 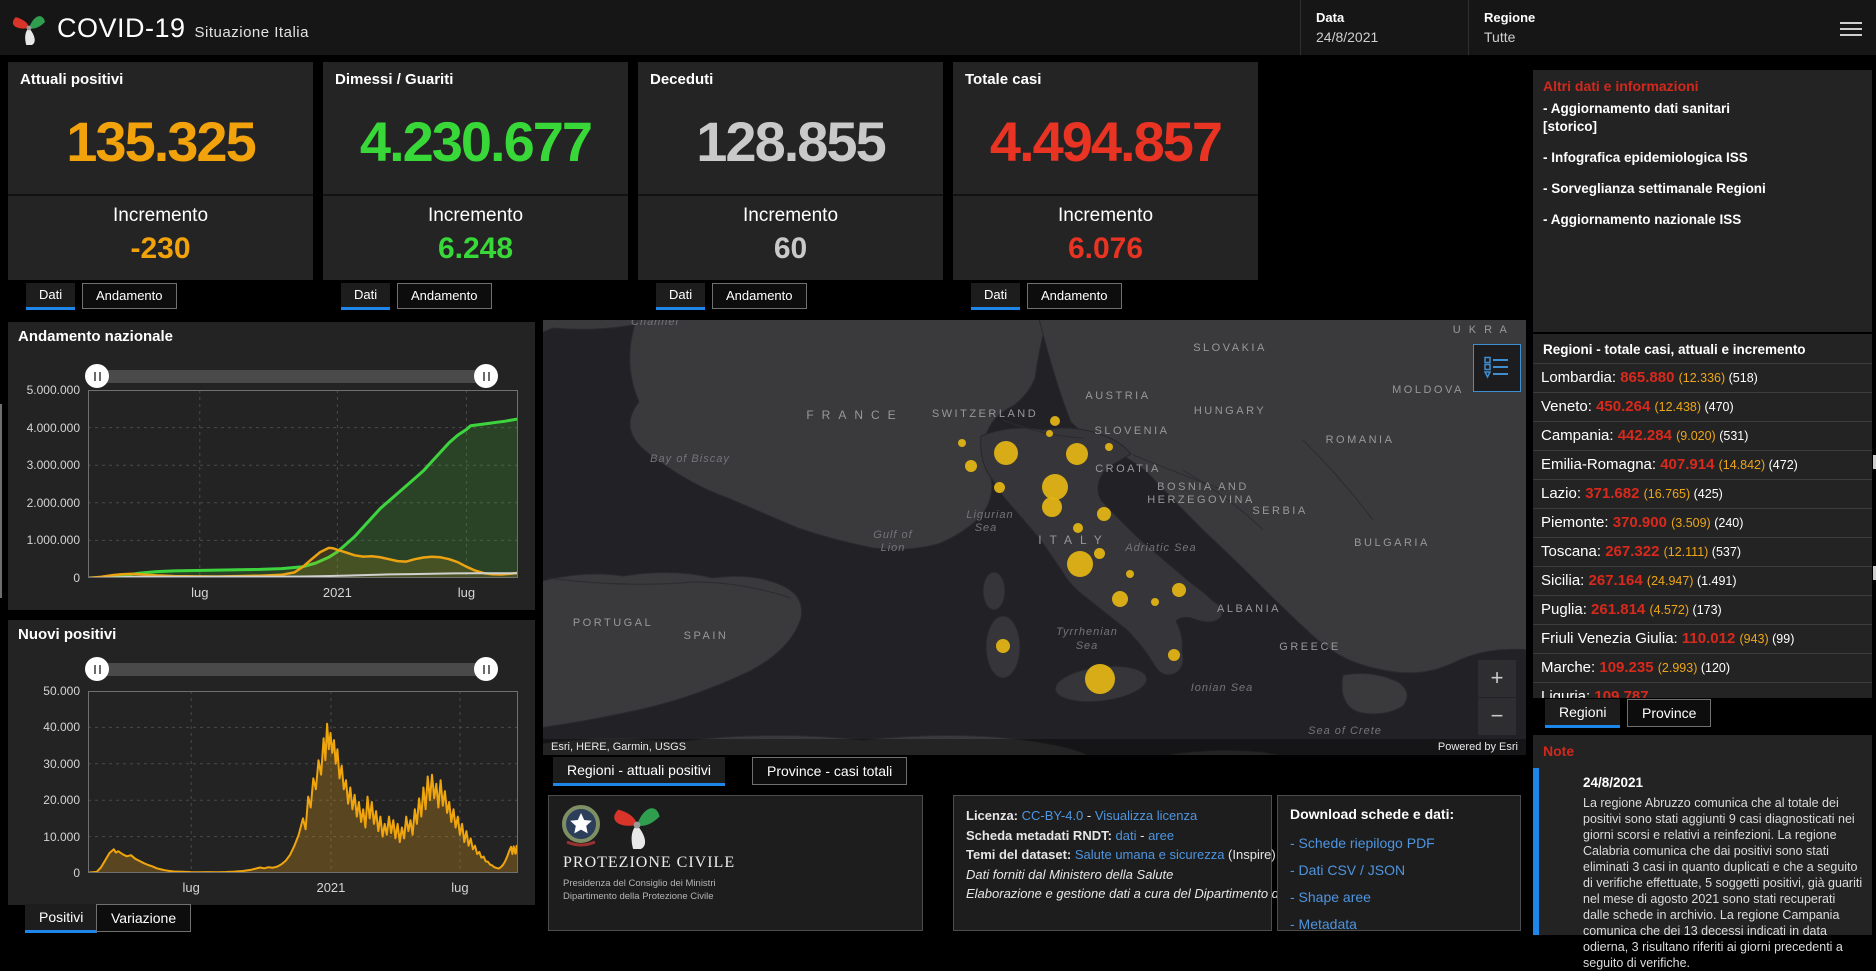 I want to click on tab-map-regioni: Regioni - attuali positivi, so click(x=639, y=771).